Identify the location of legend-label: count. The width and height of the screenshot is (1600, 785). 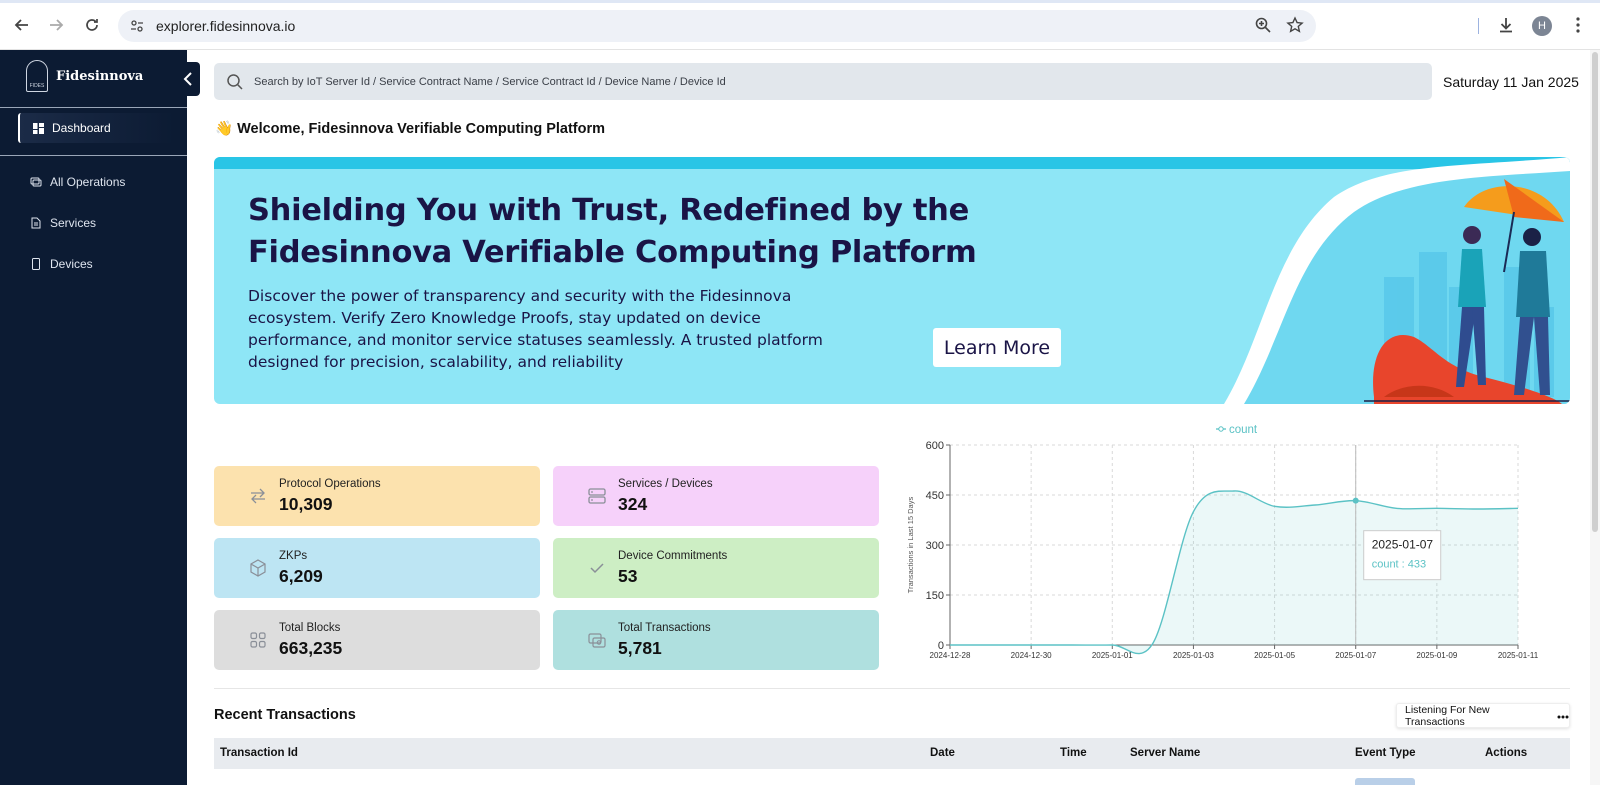
(1243, 430).